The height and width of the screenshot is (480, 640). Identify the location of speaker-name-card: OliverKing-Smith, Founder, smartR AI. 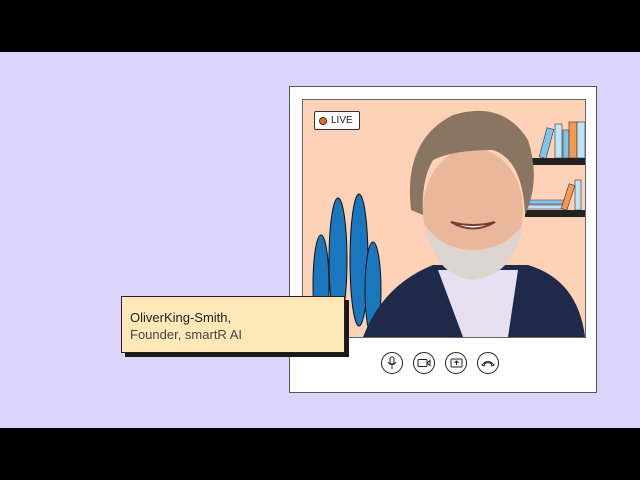
(233, 324).